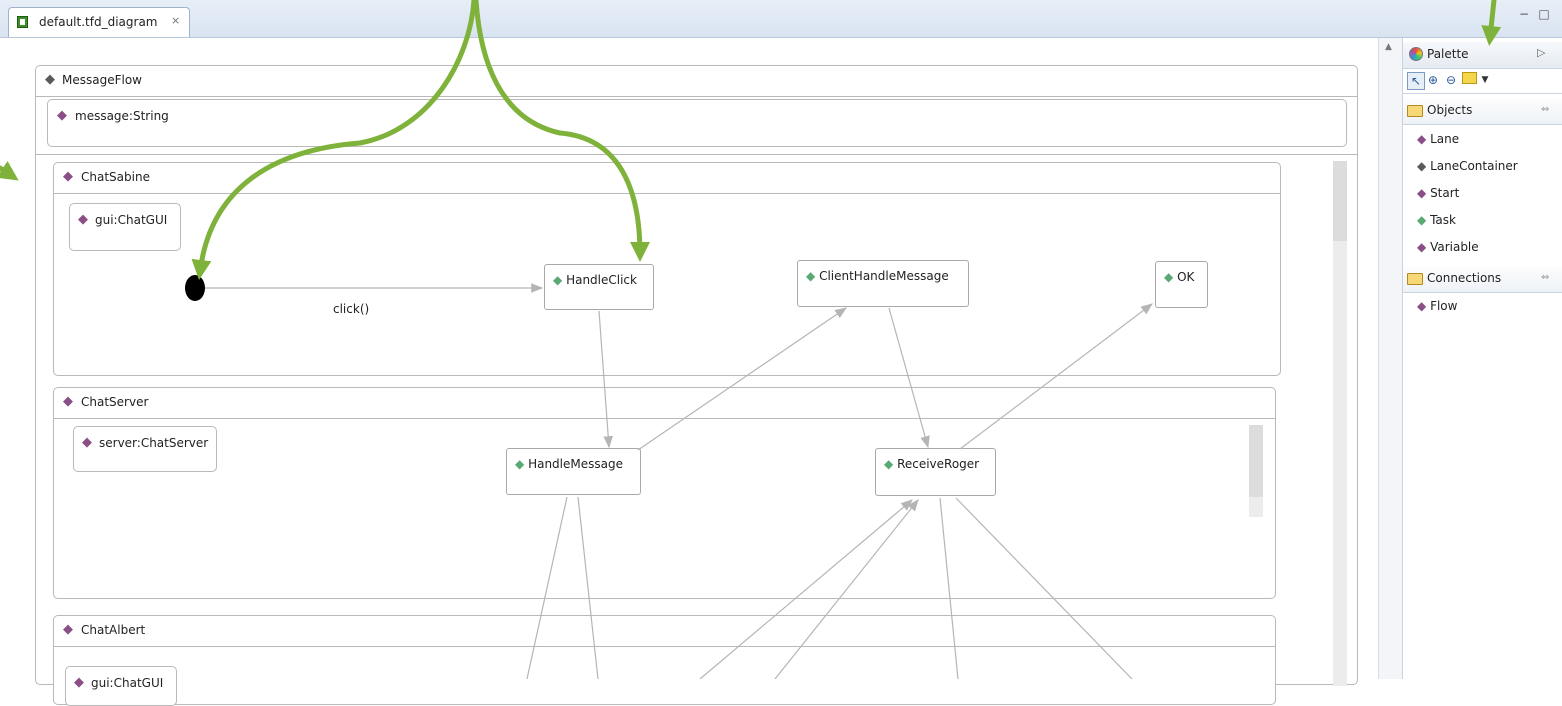 The image size is (1562, 706). What do you see at coordinates (1469, 80) in the screenshot?
I see `note-icon` at bounding box center [1469, 80].